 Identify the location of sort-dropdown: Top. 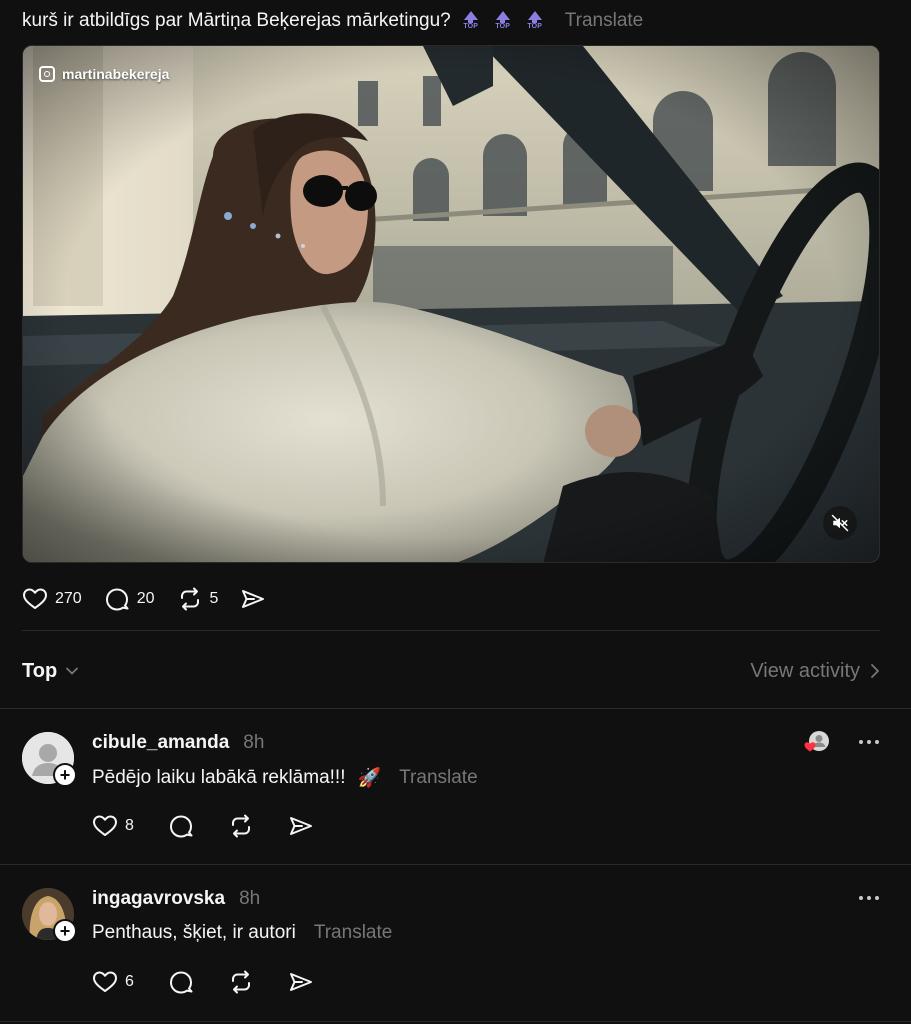
(50, 671).